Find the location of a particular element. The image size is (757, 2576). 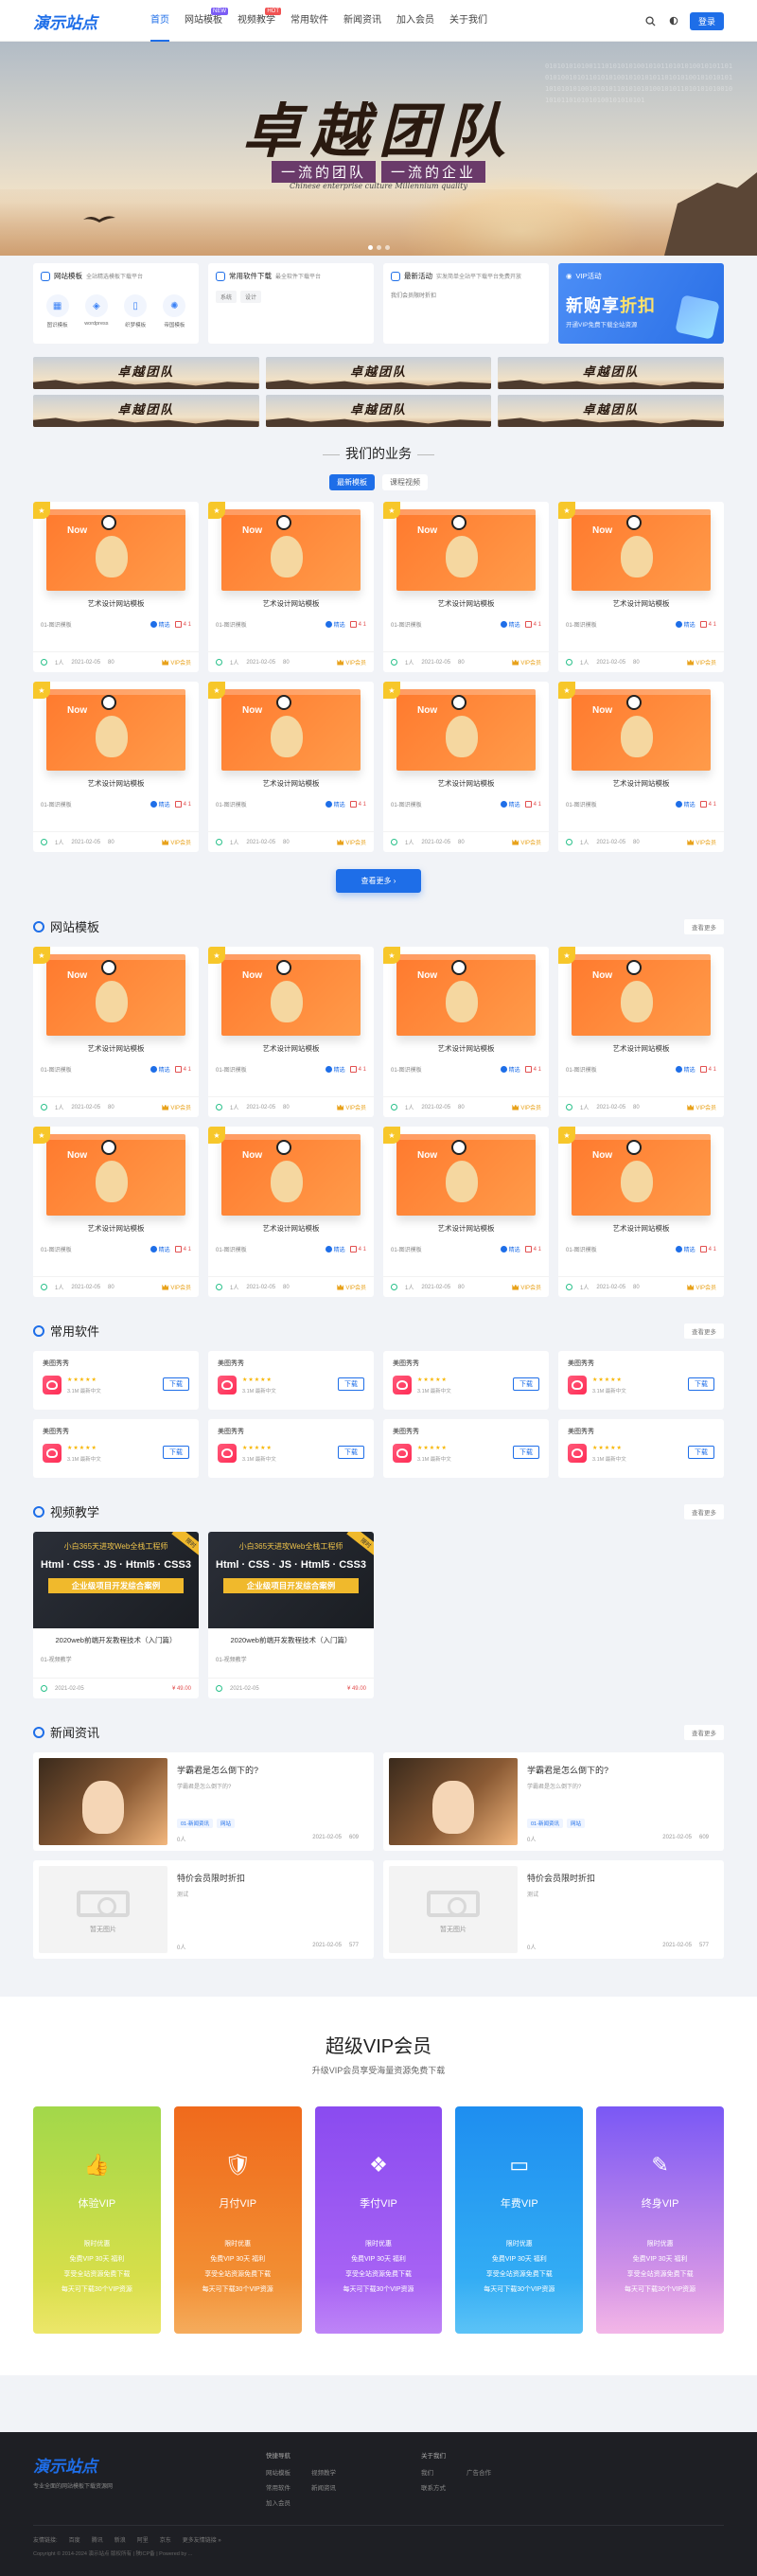

news-card: 暂无图片 特价会员限时折扣 测试 0人 2021-02-05 577 is located at coordinates (204, 1909).